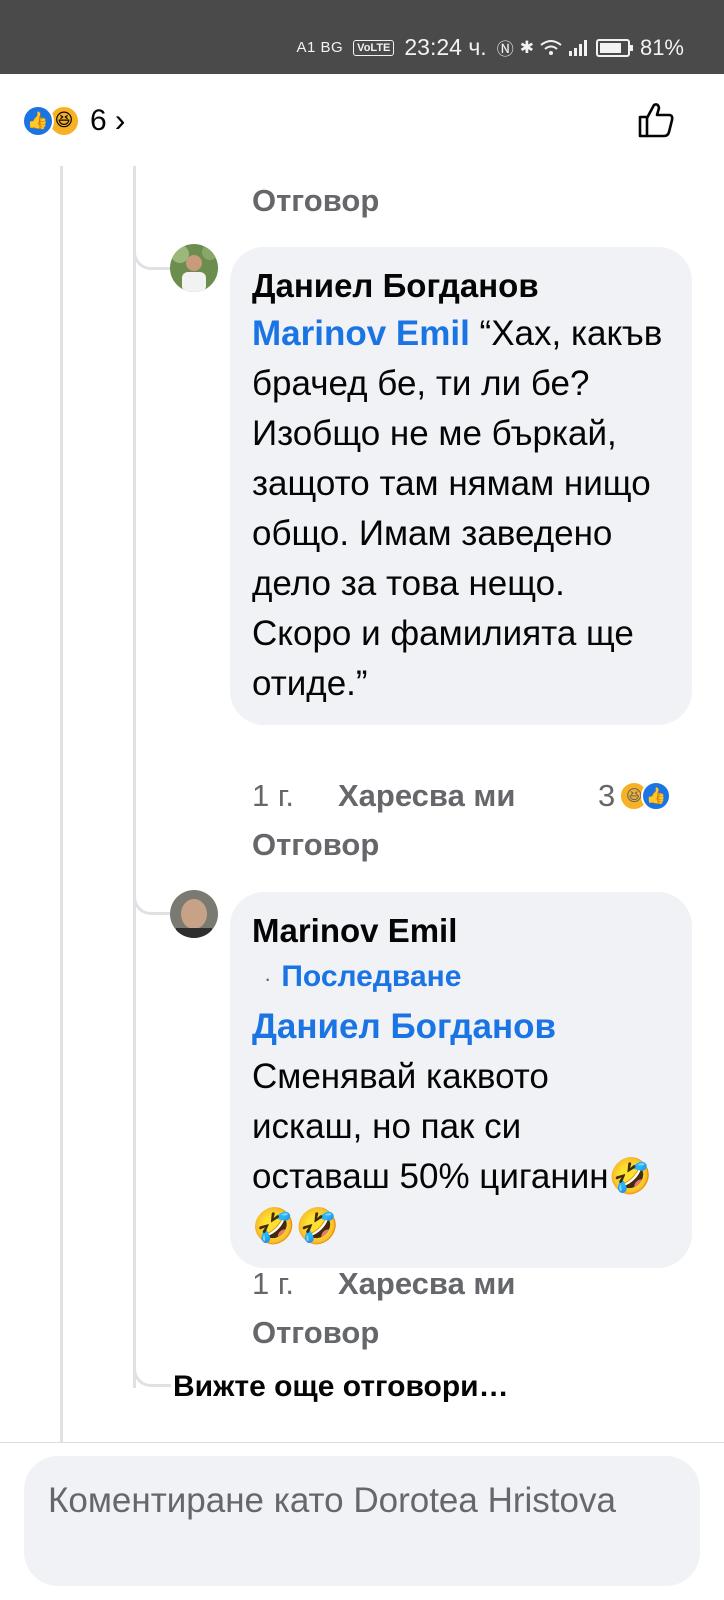  Describe the element at coordinates (362, 1442) in the screenshot. I see `divider` at that location.